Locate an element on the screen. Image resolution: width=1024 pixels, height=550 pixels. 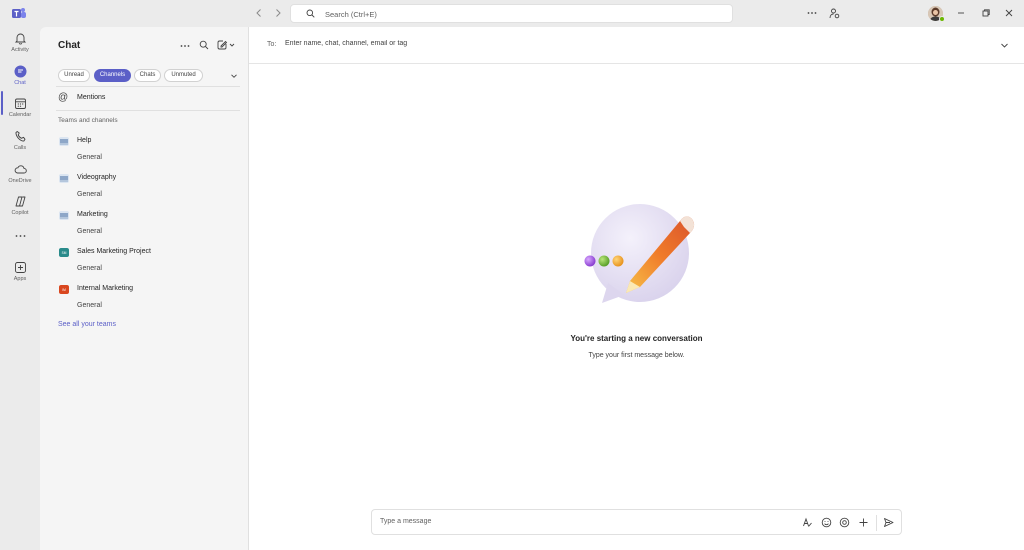
forward-arrow-icon is located at coordinates (278, 13).